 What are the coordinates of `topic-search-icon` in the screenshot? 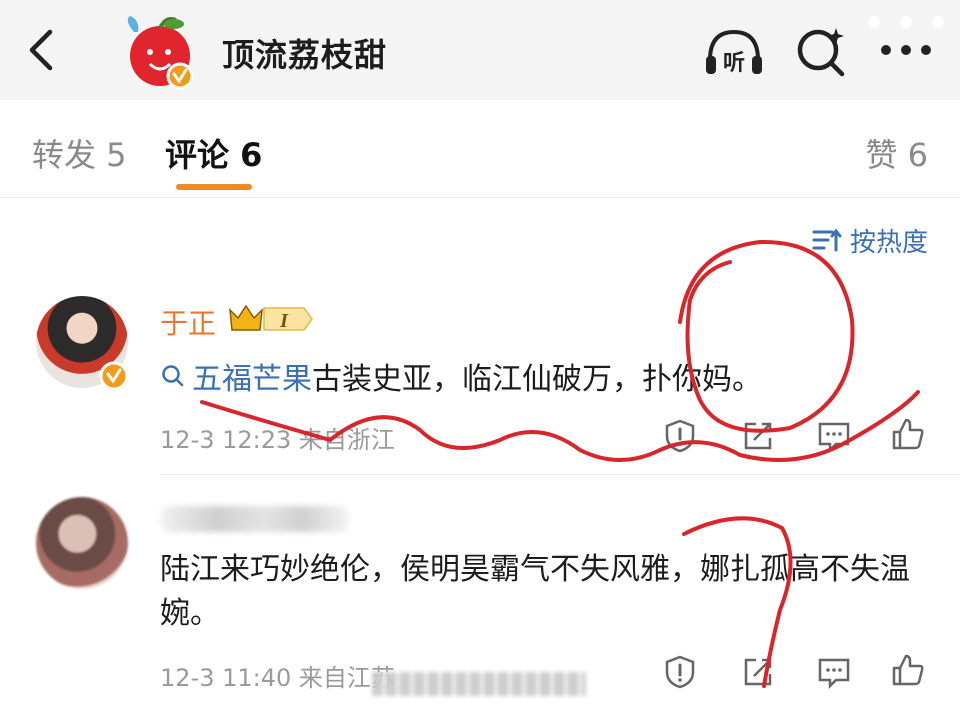 It's located at (173, 376).